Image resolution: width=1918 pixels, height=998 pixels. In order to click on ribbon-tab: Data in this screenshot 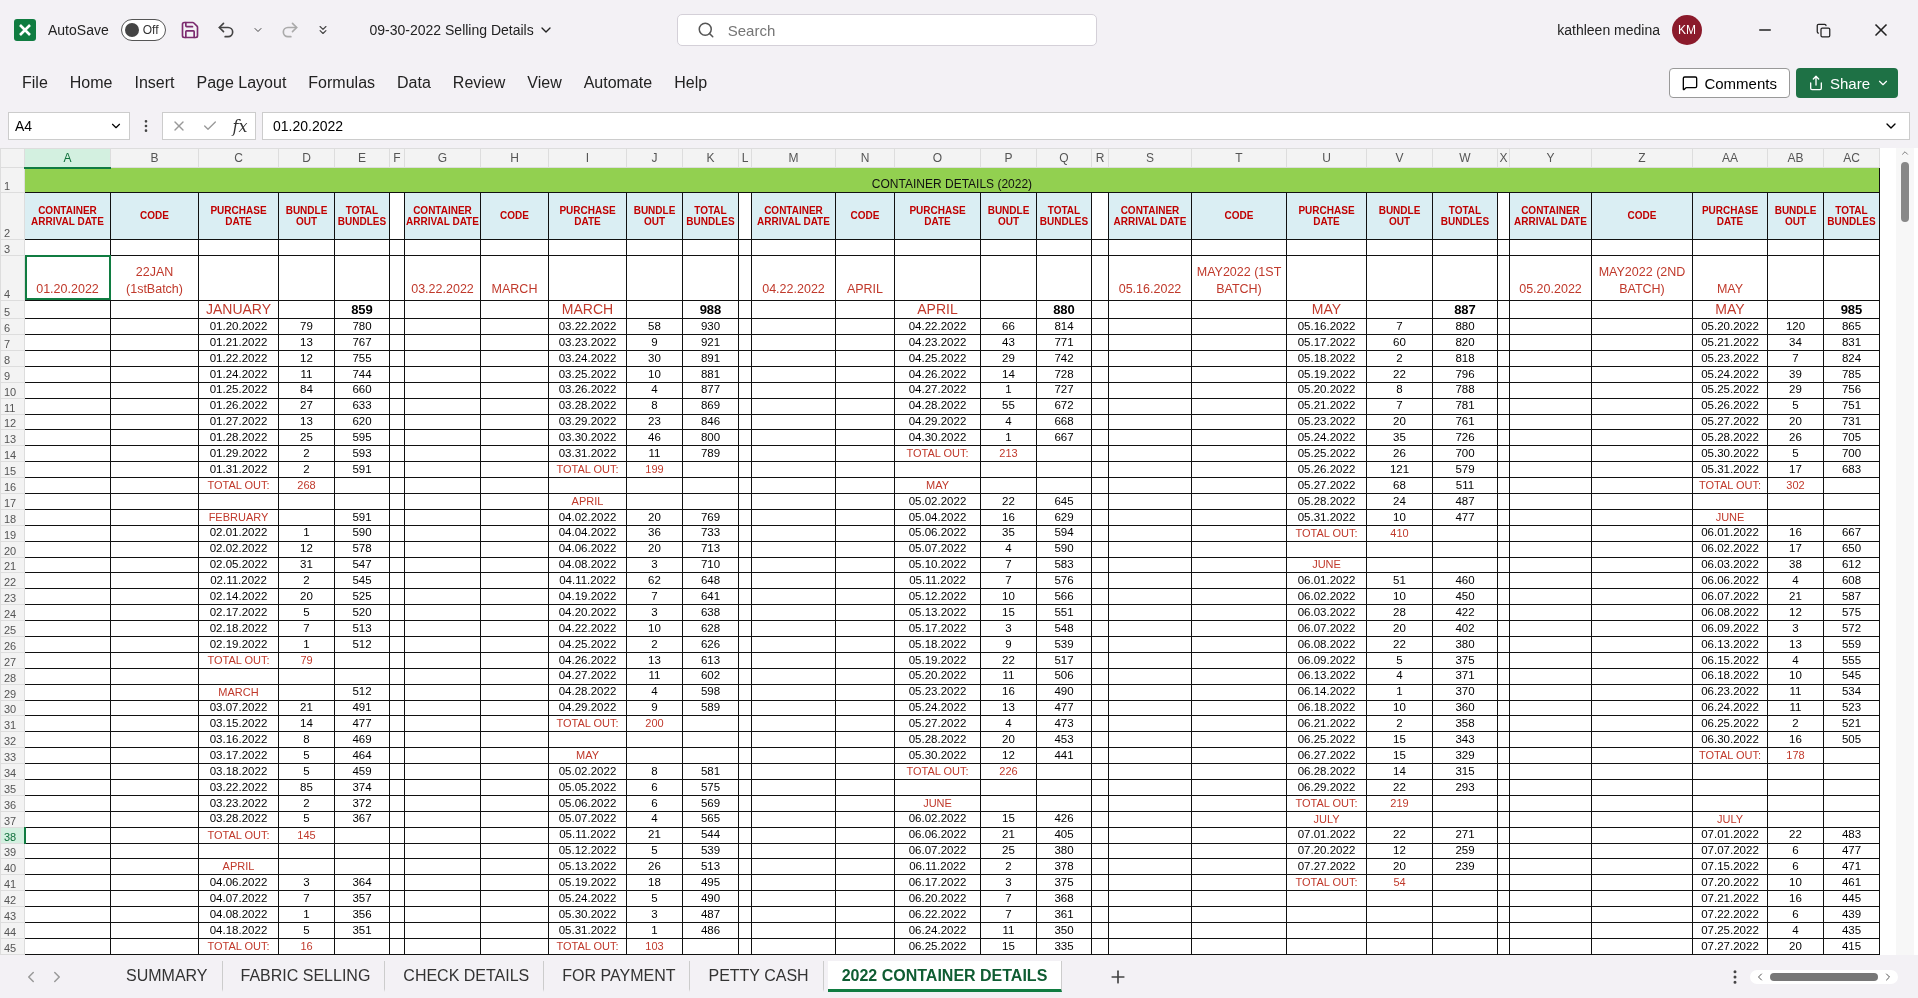, I will do `click(414, 83)`.